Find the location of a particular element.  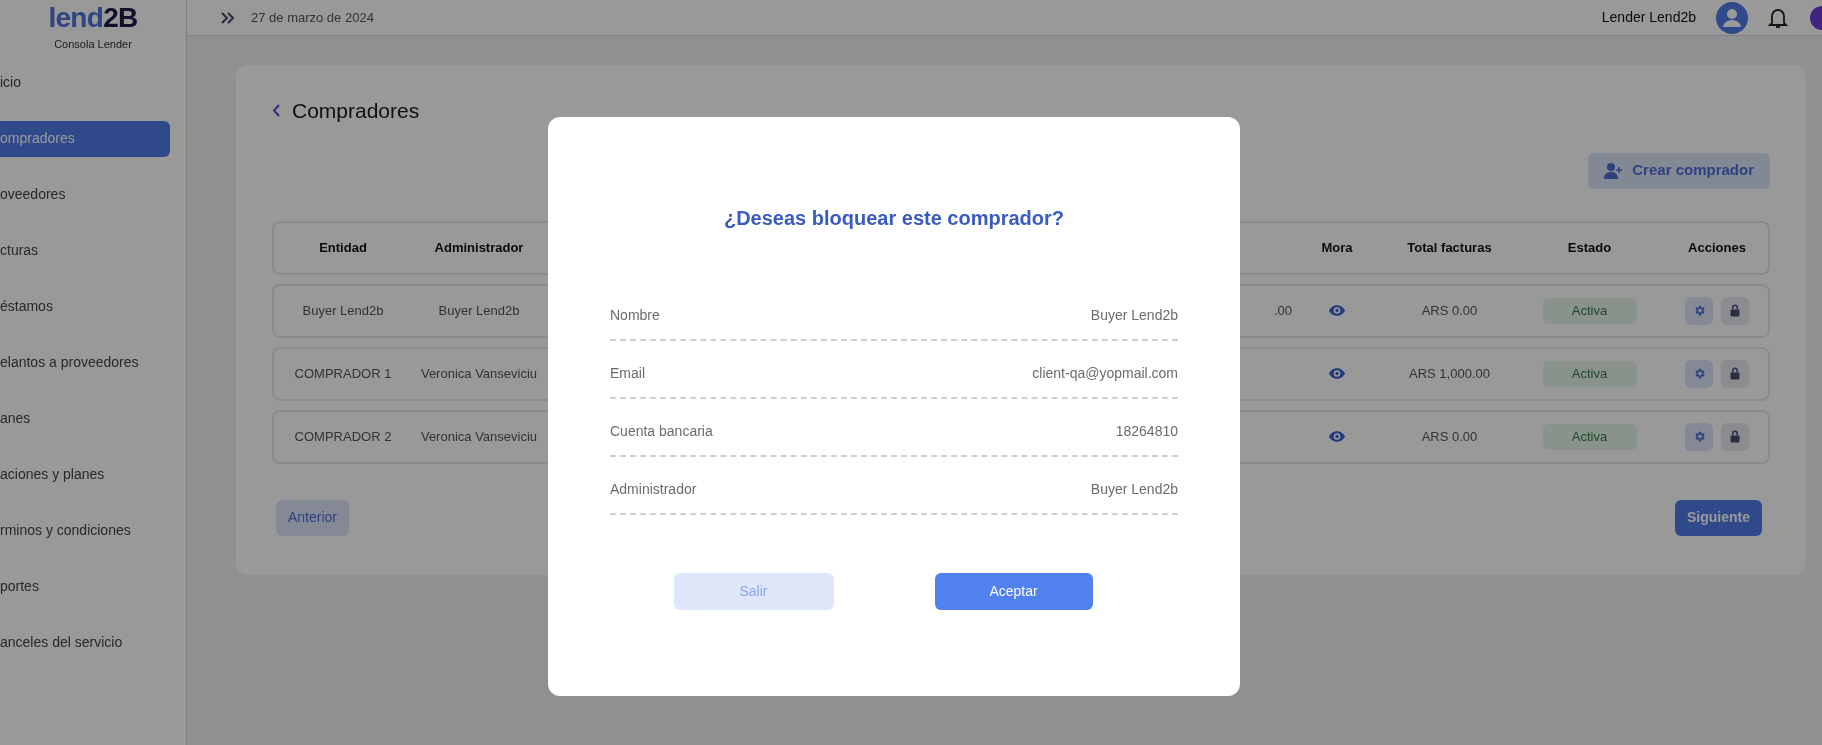

sidebar-item: icio is located at coordinates (85, 82).